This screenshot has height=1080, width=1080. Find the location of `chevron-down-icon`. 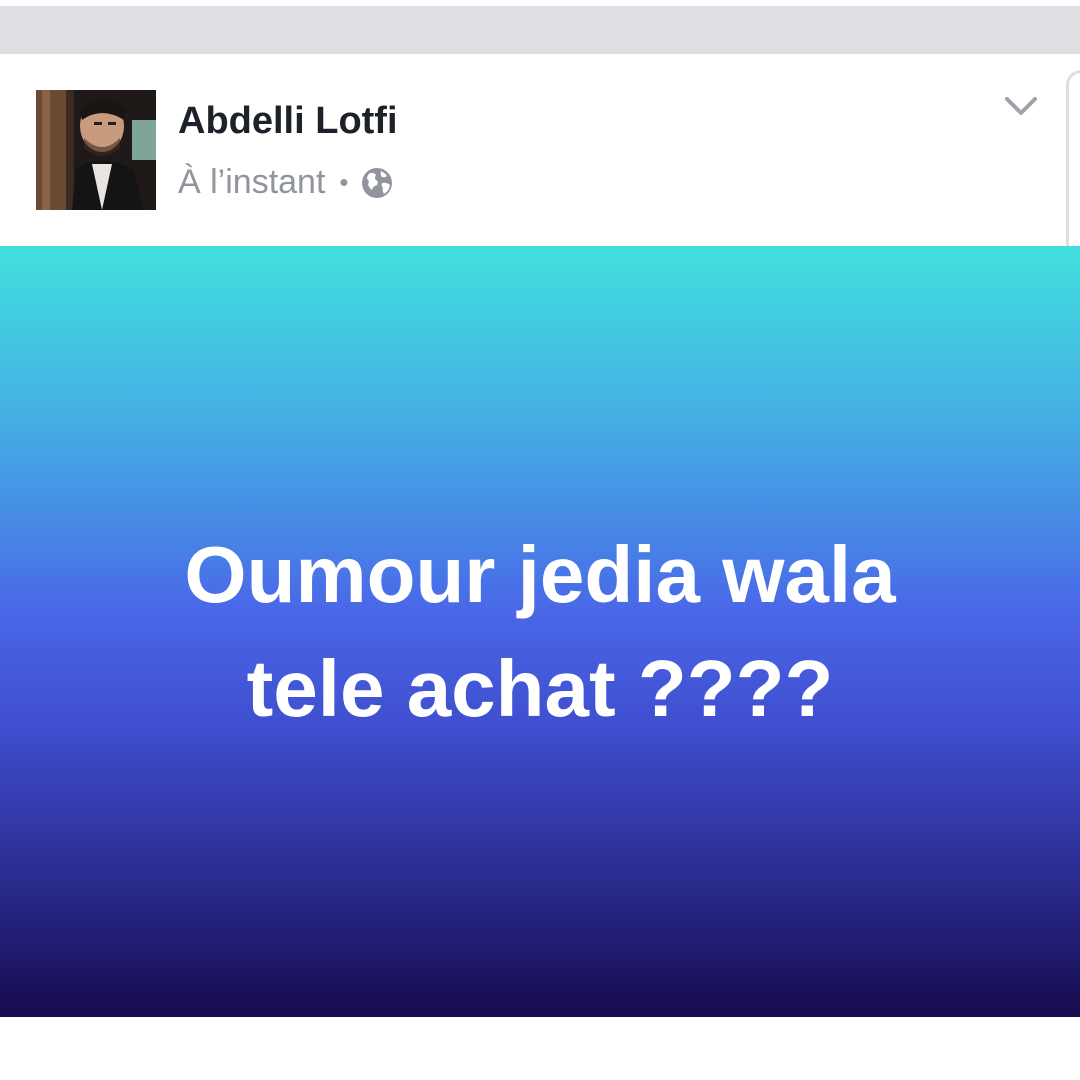

chevron-down-icon is located at coordinates (1021, 106).